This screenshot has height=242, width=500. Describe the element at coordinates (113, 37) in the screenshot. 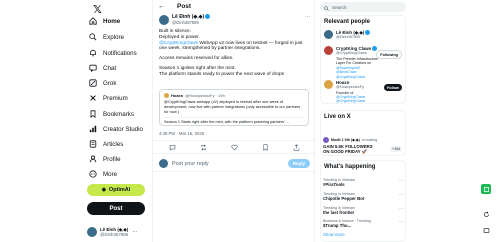

I see `nav-label: Explore` at that location.